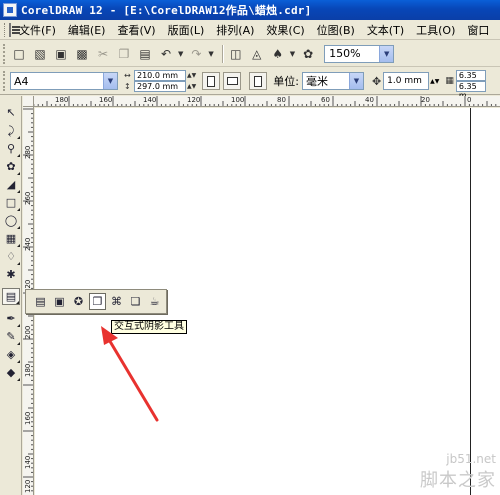 The image size is (500, 495). I want to click on coreldraw-app-icon, so click(10, 10).